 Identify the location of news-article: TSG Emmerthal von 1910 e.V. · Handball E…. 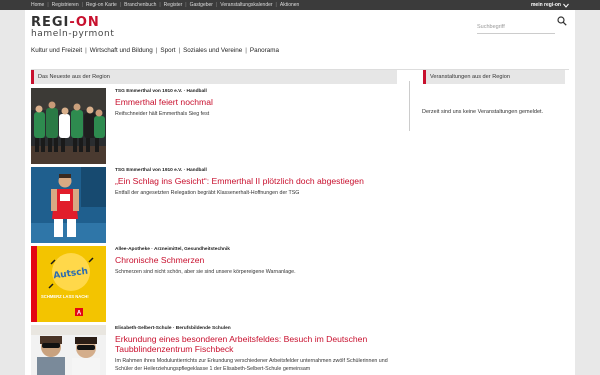
(214, 126).